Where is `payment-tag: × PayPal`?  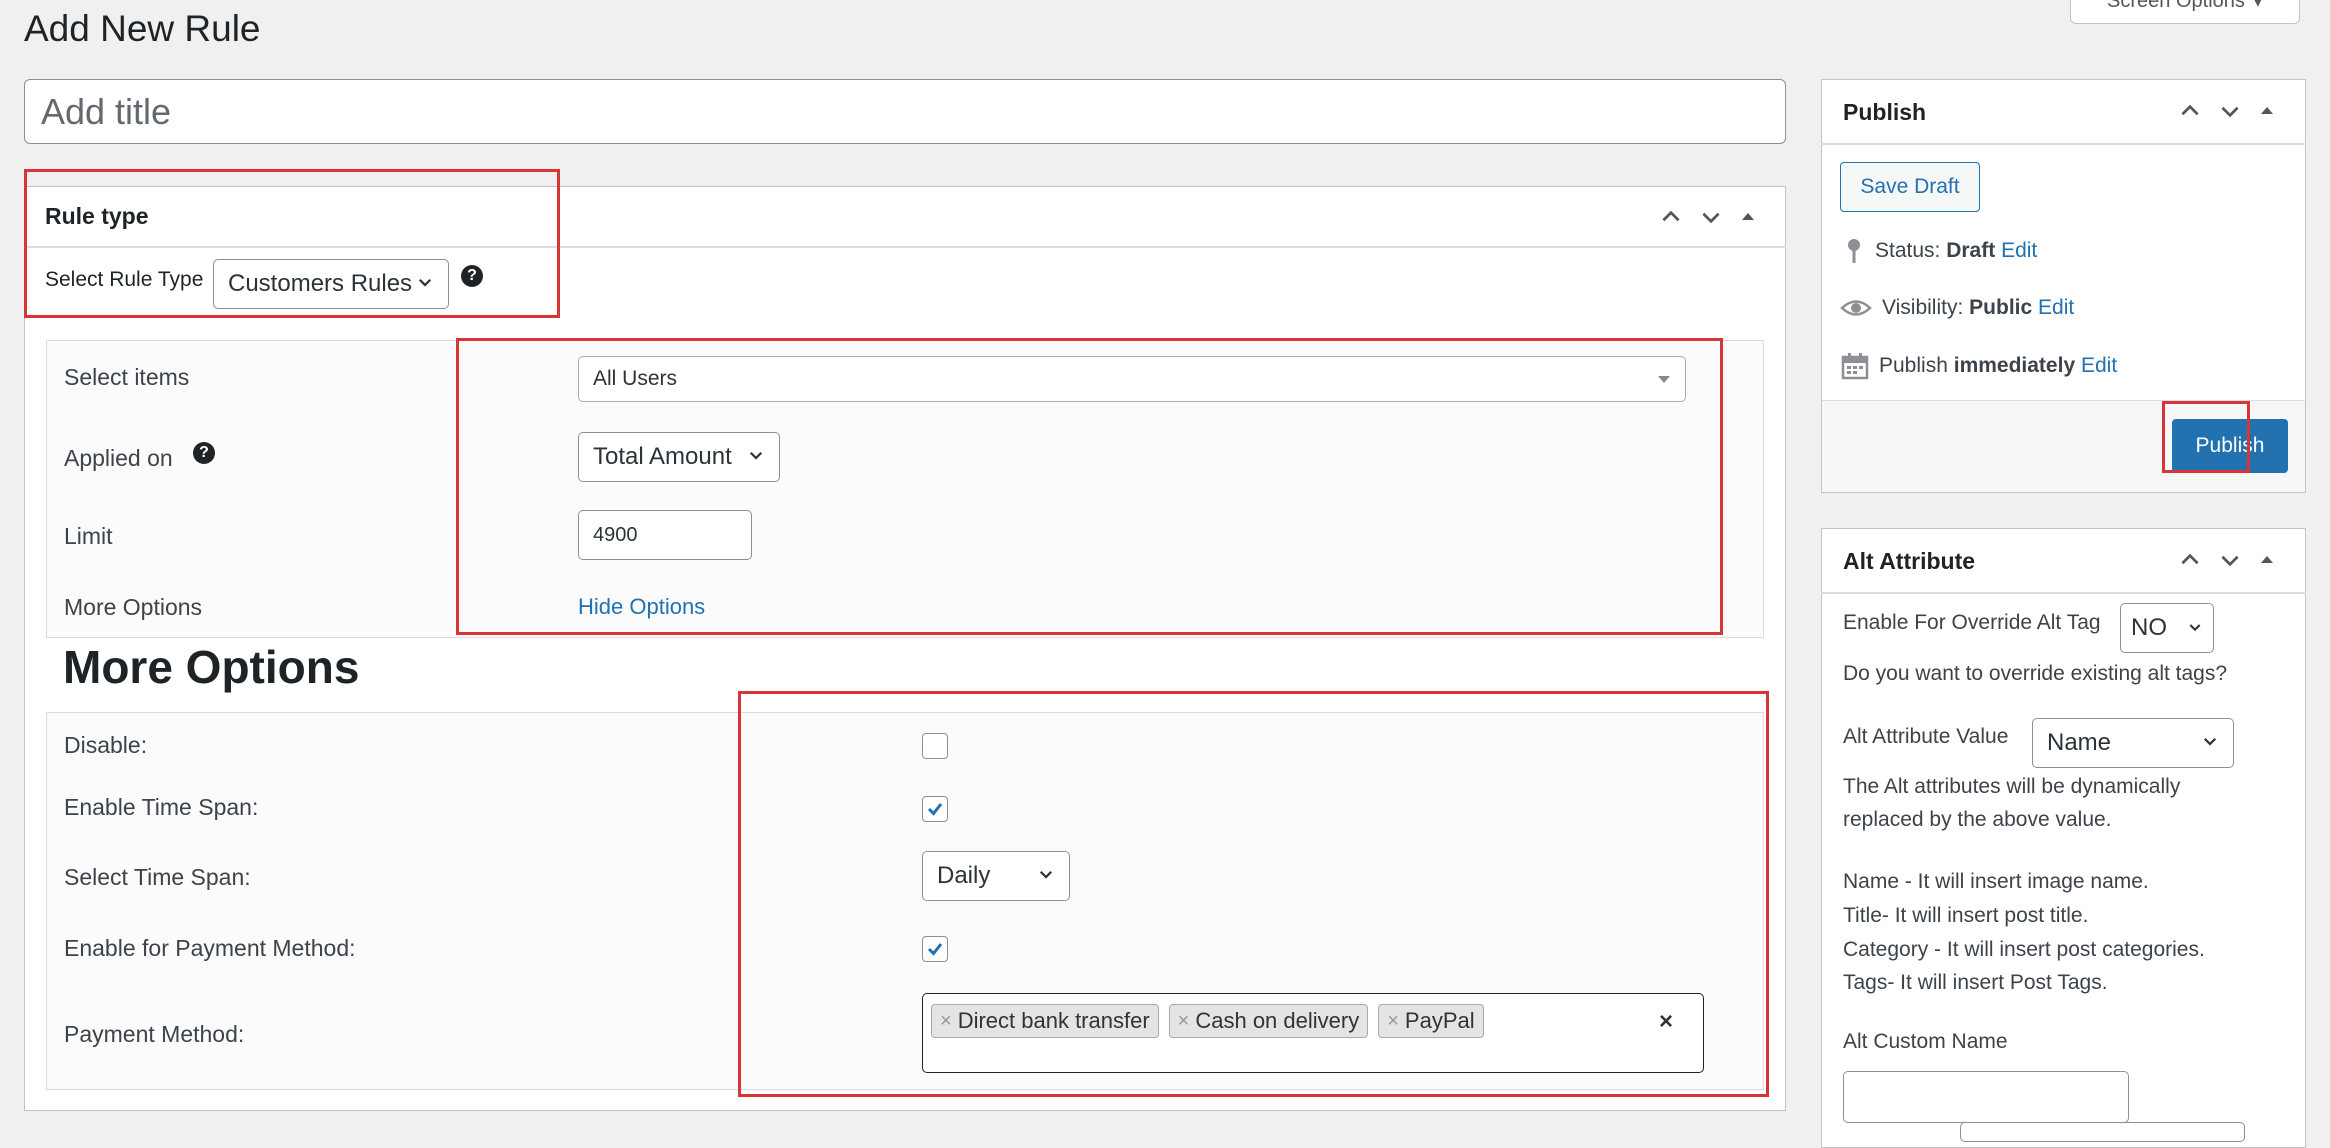 payment-tag: × PayPal is located at coordinates (1431, 1021).